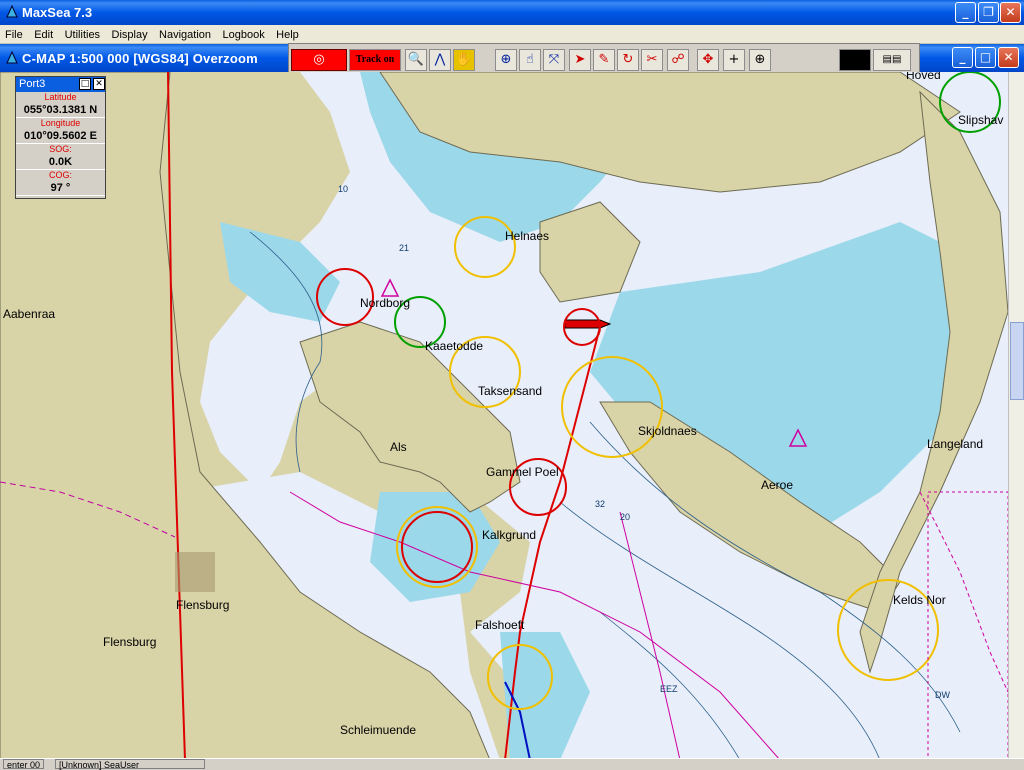  What do you see at coordinates (512, 764) in the screenshot?
I see `status-bar: enter 00 [Unknown] SeaUser` at bounding box center [512, 764].